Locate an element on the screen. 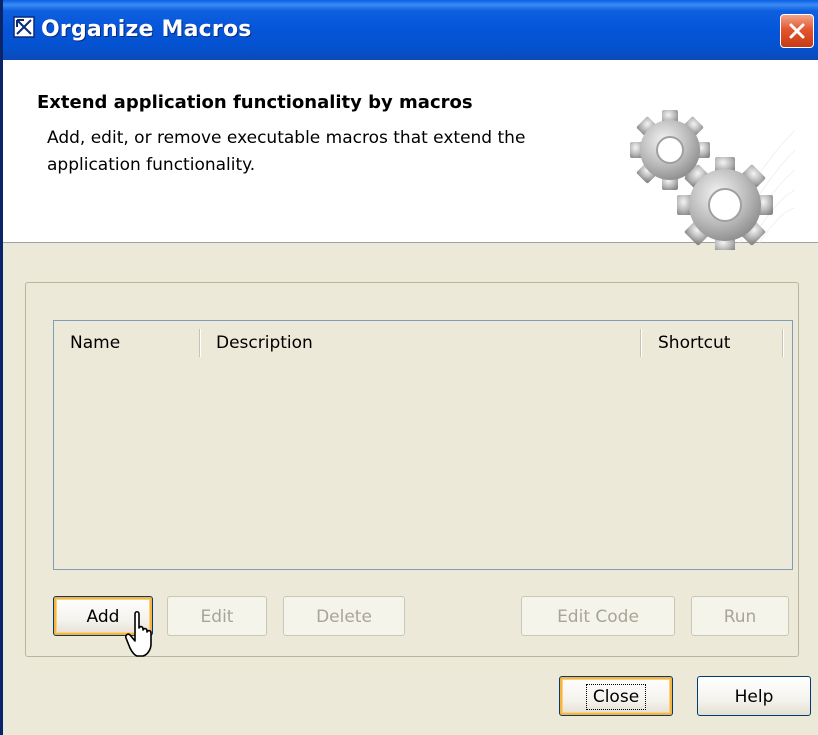  run-button-label: Run is located at coordinates (740, 617).